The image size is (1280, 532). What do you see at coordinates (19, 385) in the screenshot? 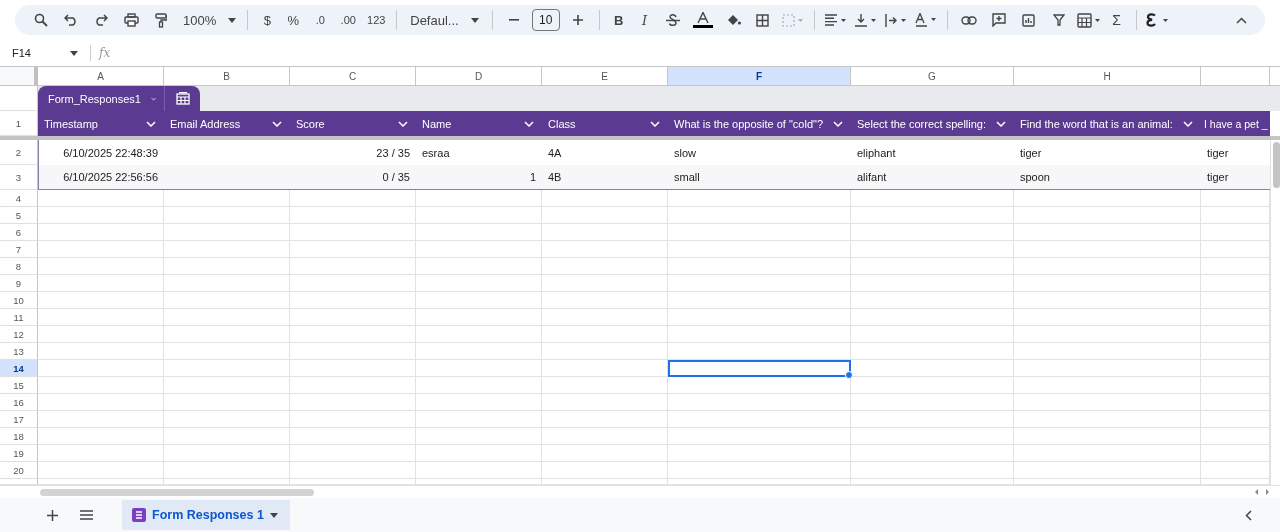
I see `row-number: 15` at bounding box center [19, 385].